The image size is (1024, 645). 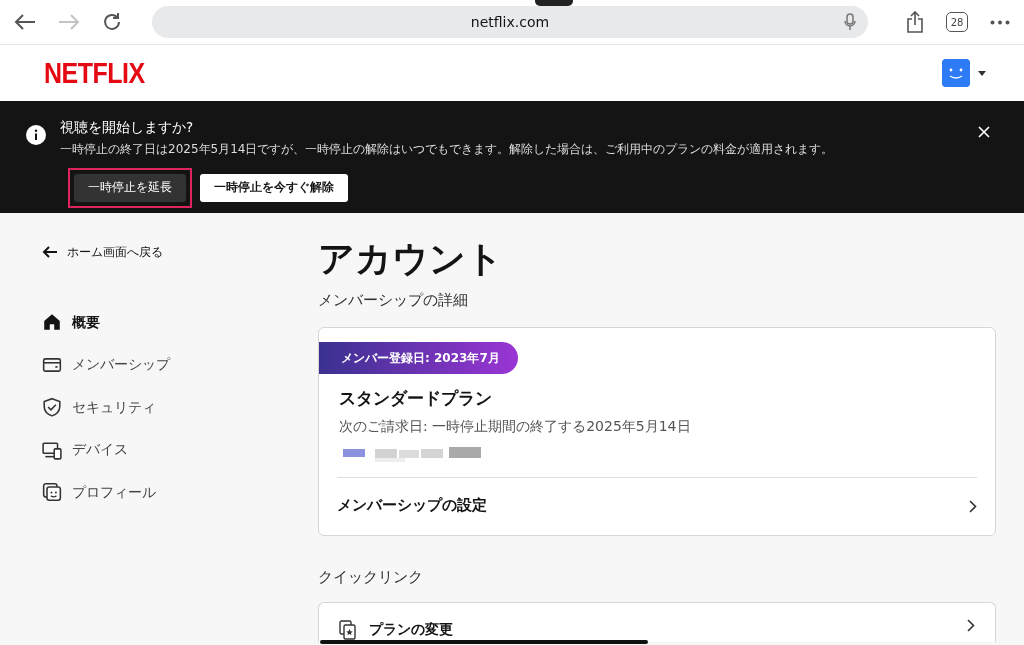 I want to click on tab-count-button: 28, so click(x=957, y=22).